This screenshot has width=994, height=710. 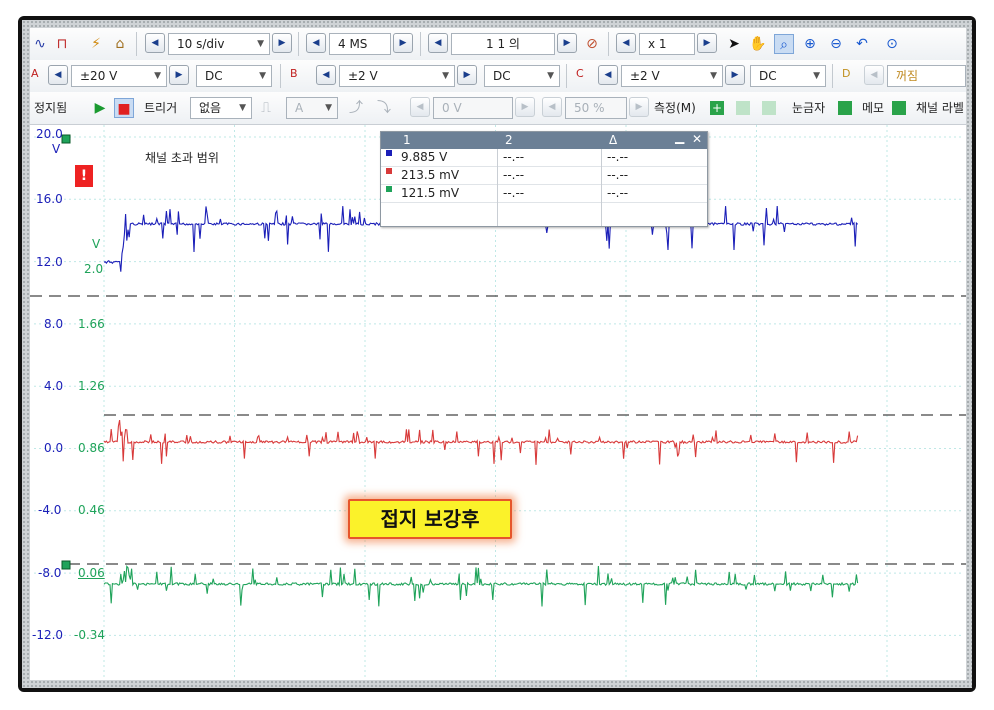 What do you see at coordinates (407, 140) in the screenshot?
I see `measurement-col-1: 1` at bounding box center [407, 140].